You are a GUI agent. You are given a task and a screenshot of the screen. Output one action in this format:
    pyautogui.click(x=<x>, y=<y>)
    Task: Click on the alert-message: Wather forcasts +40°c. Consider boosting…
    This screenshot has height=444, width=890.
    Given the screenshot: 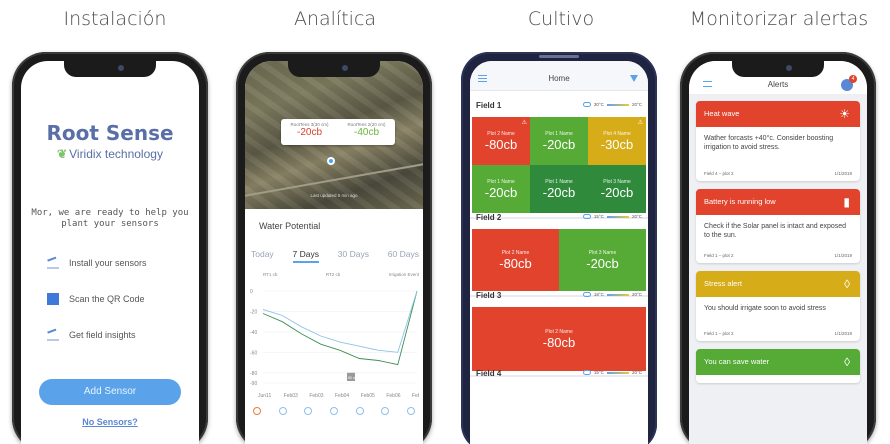 What is the action you would take?
    pyautogui.click(x=769, y=143)
    